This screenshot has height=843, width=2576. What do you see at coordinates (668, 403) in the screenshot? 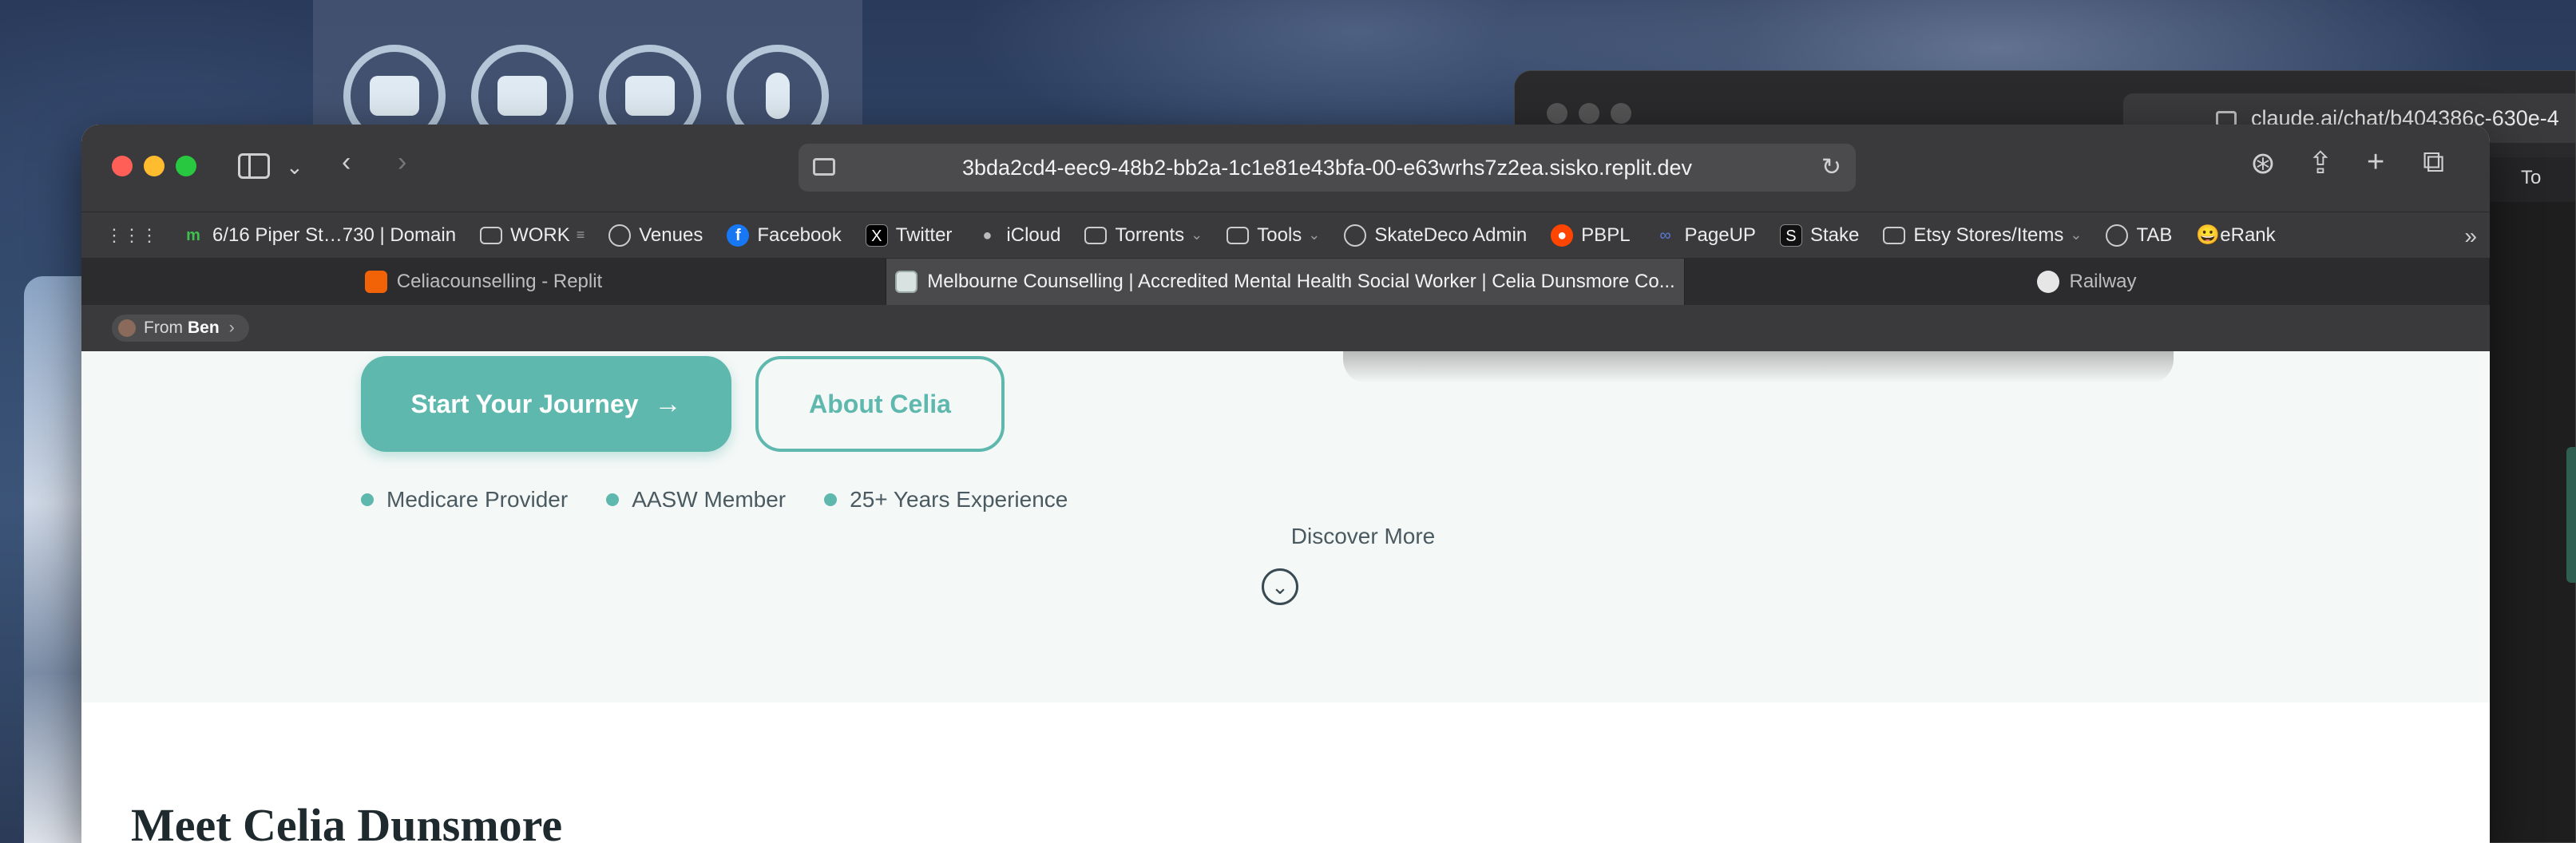
I see `arrow-right-icon: →` at bounding box center [668, 403].